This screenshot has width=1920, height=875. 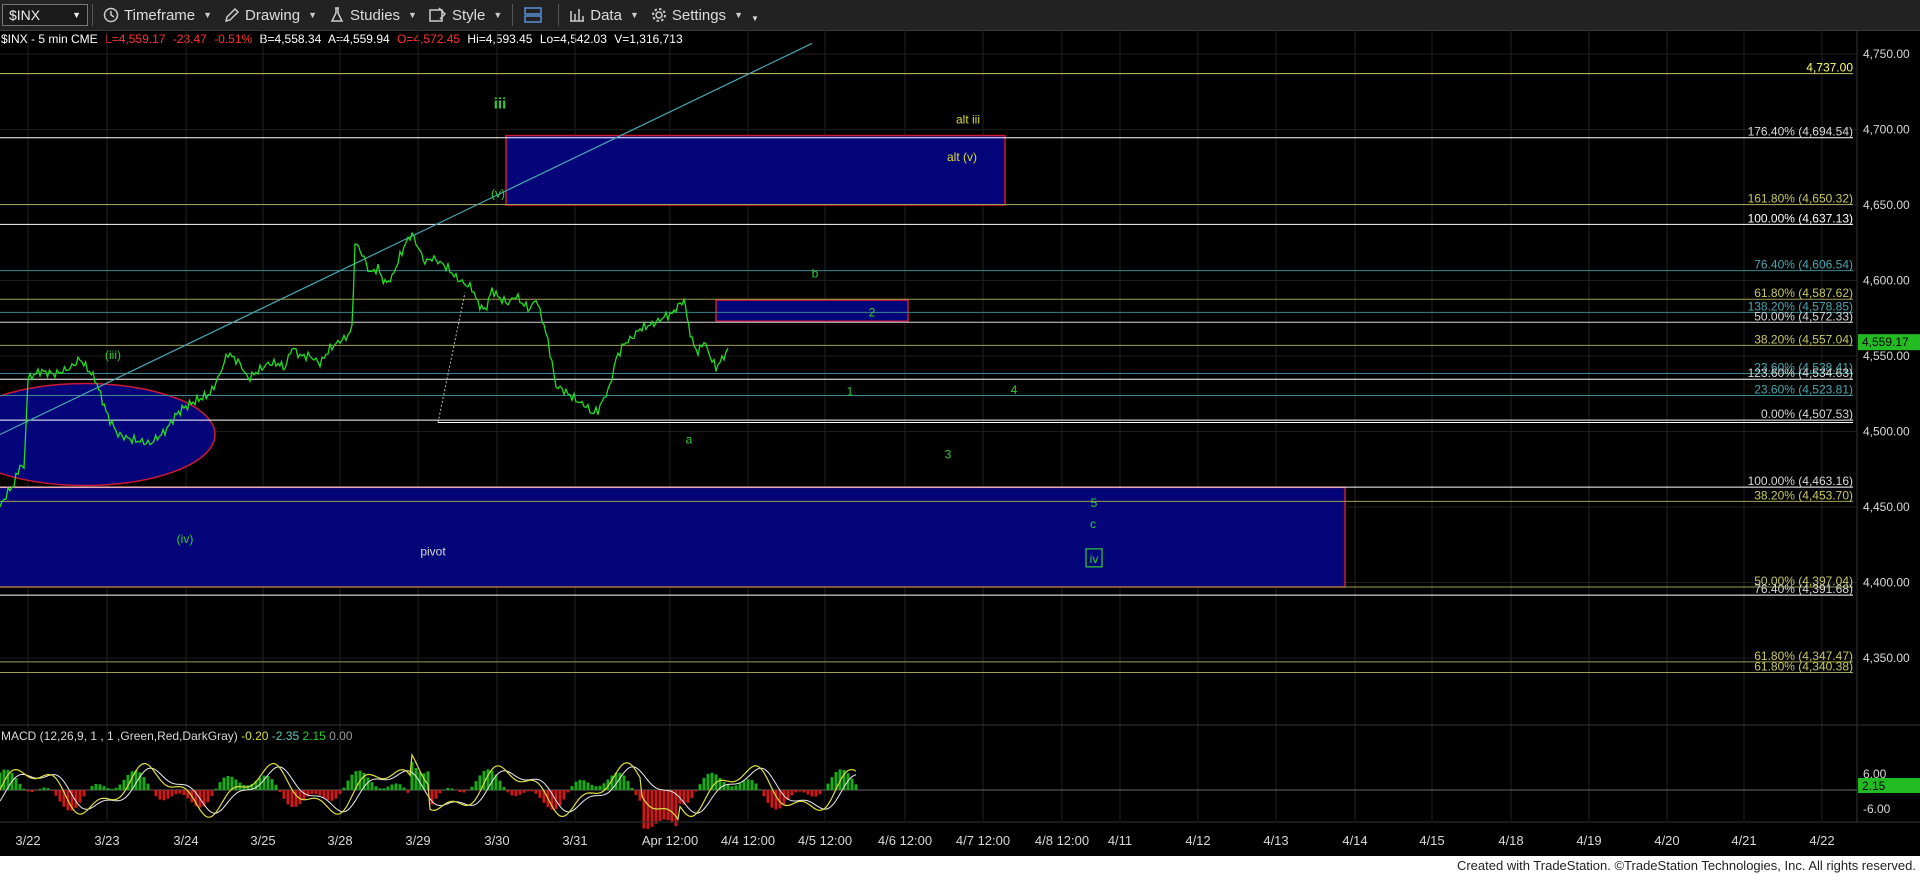 I want to click on current-price-label: 4,559.17, so click(x=1885, y=342).